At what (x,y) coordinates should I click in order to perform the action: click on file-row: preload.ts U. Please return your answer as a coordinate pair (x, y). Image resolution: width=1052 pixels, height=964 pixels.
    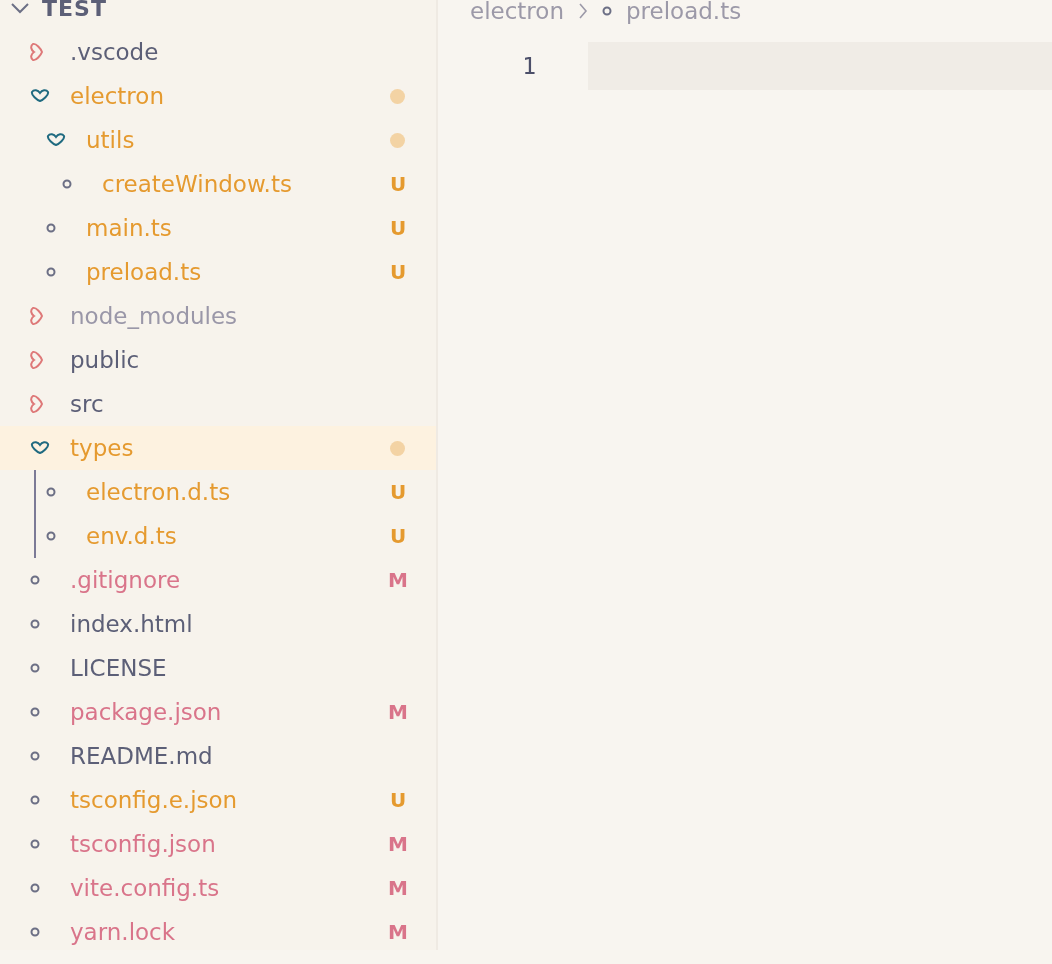
    Looking at the image, I should click on (218, 272).